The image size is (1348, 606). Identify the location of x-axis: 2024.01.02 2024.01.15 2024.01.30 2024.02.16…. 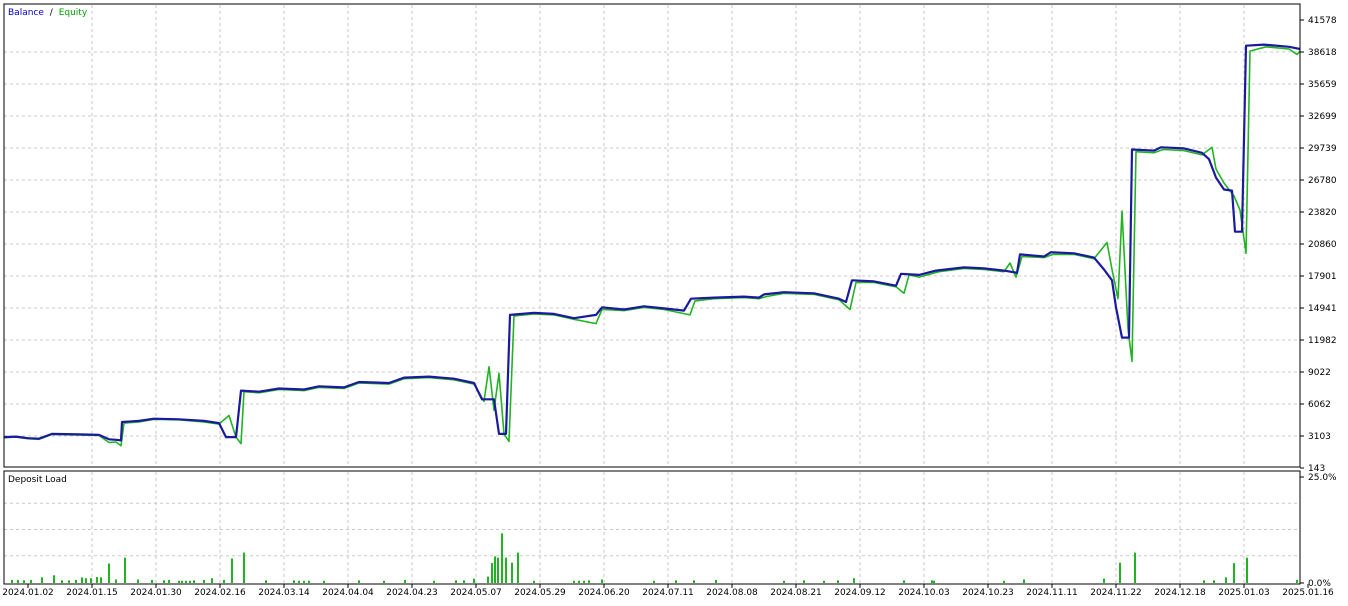
(668, 591).